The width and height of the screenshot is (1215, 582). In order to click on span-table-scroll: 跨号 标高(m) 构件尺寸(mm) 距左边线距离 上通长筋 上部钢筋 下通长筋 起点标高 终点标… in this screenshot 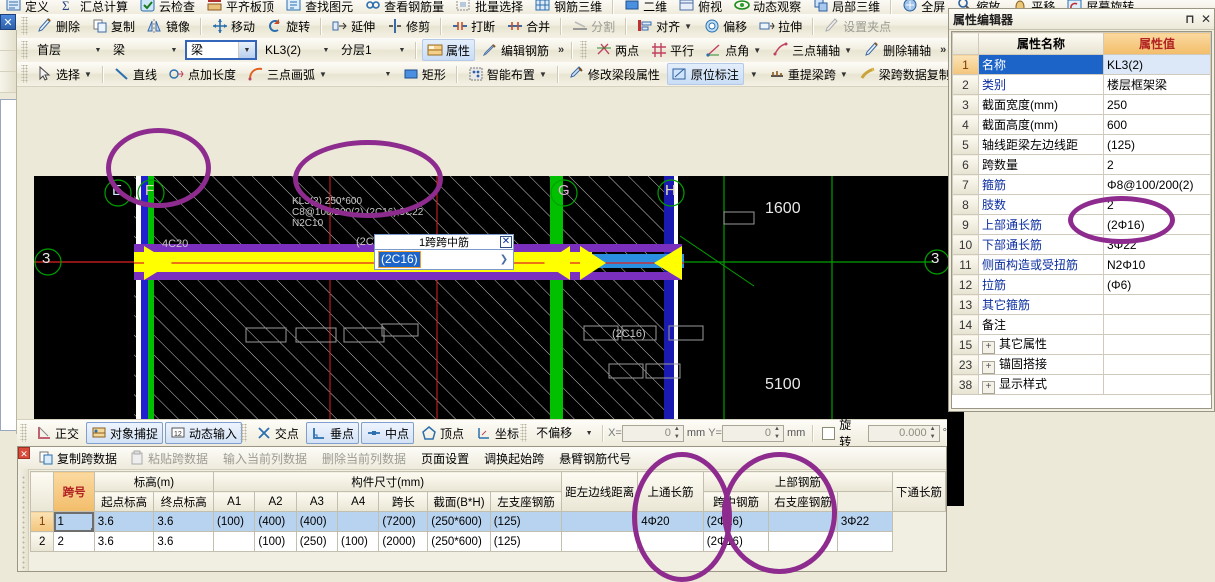, I will do `click(488, 521)`.